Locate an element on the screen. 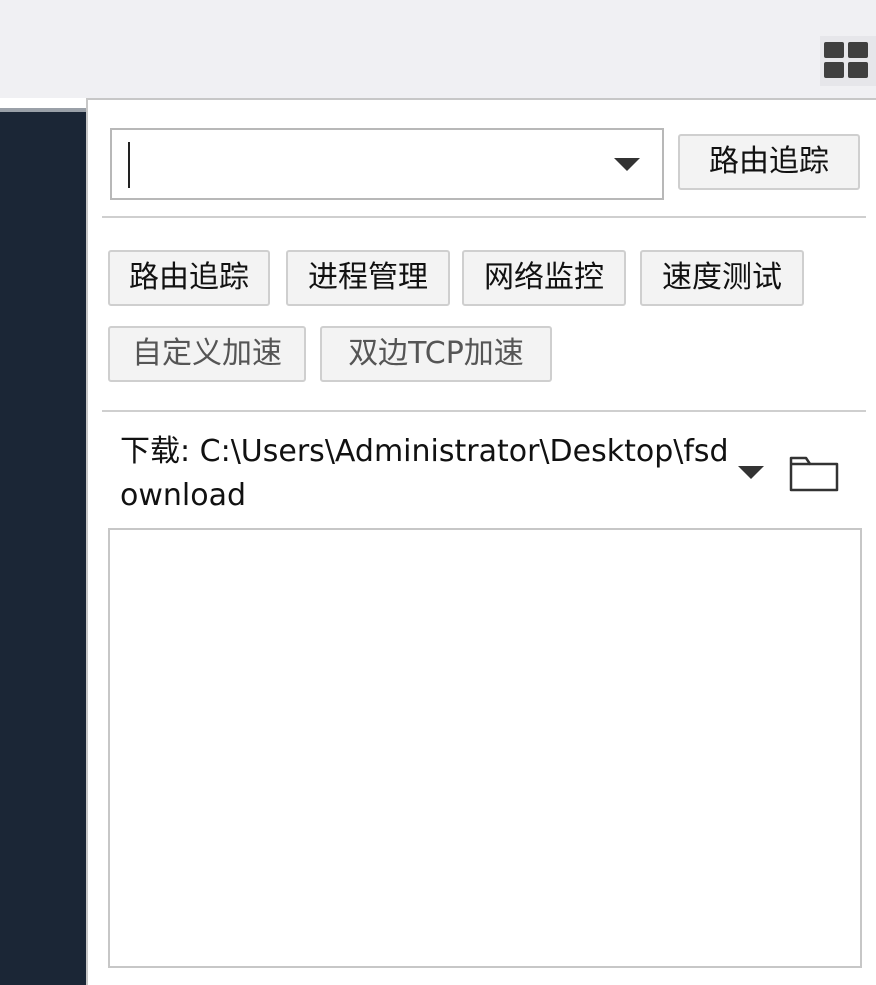 The image size is (876, 985). tool-speed-test-button: 速度测试 is located at coordinates (722, 278).